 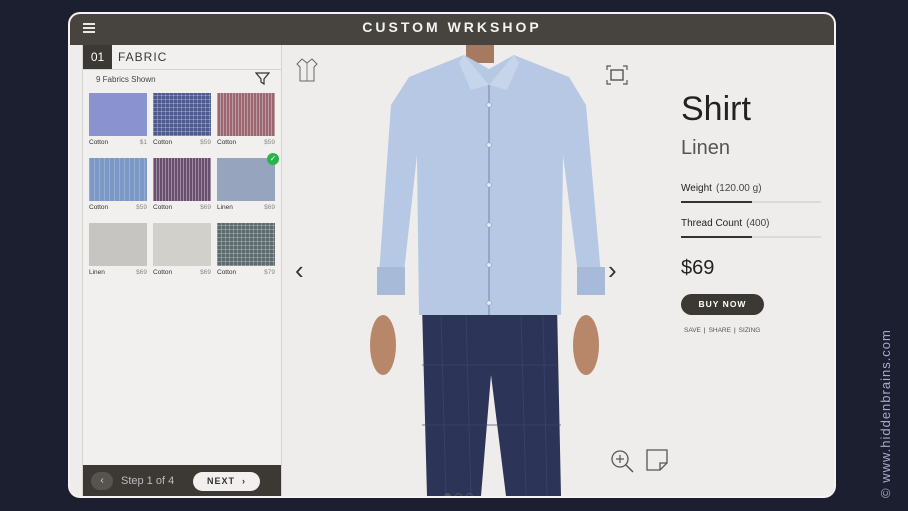 I want to click on shirt-outline-icon, so click(x=307, y=70).